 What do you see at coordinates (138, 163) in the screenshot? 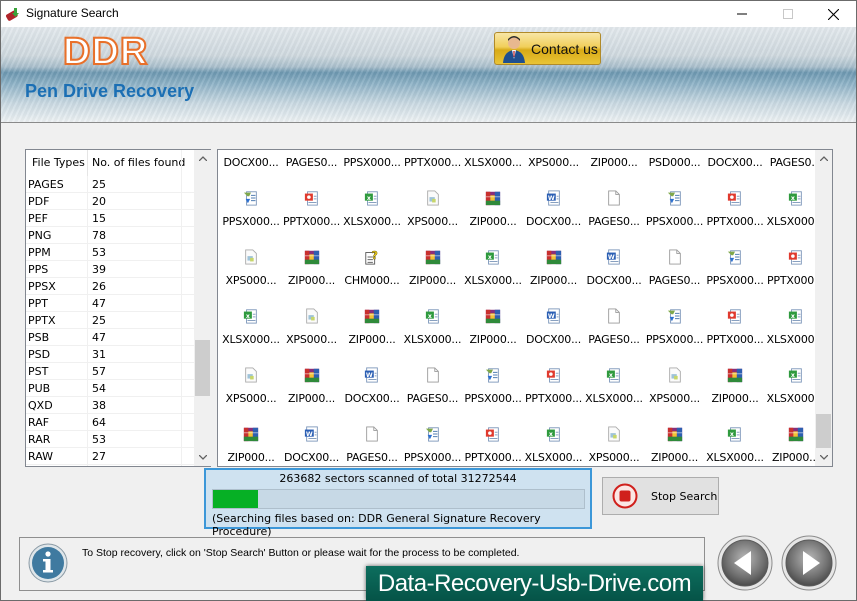
I see `column-header-files-found: No. of files found` at bounding box center [138, 163].